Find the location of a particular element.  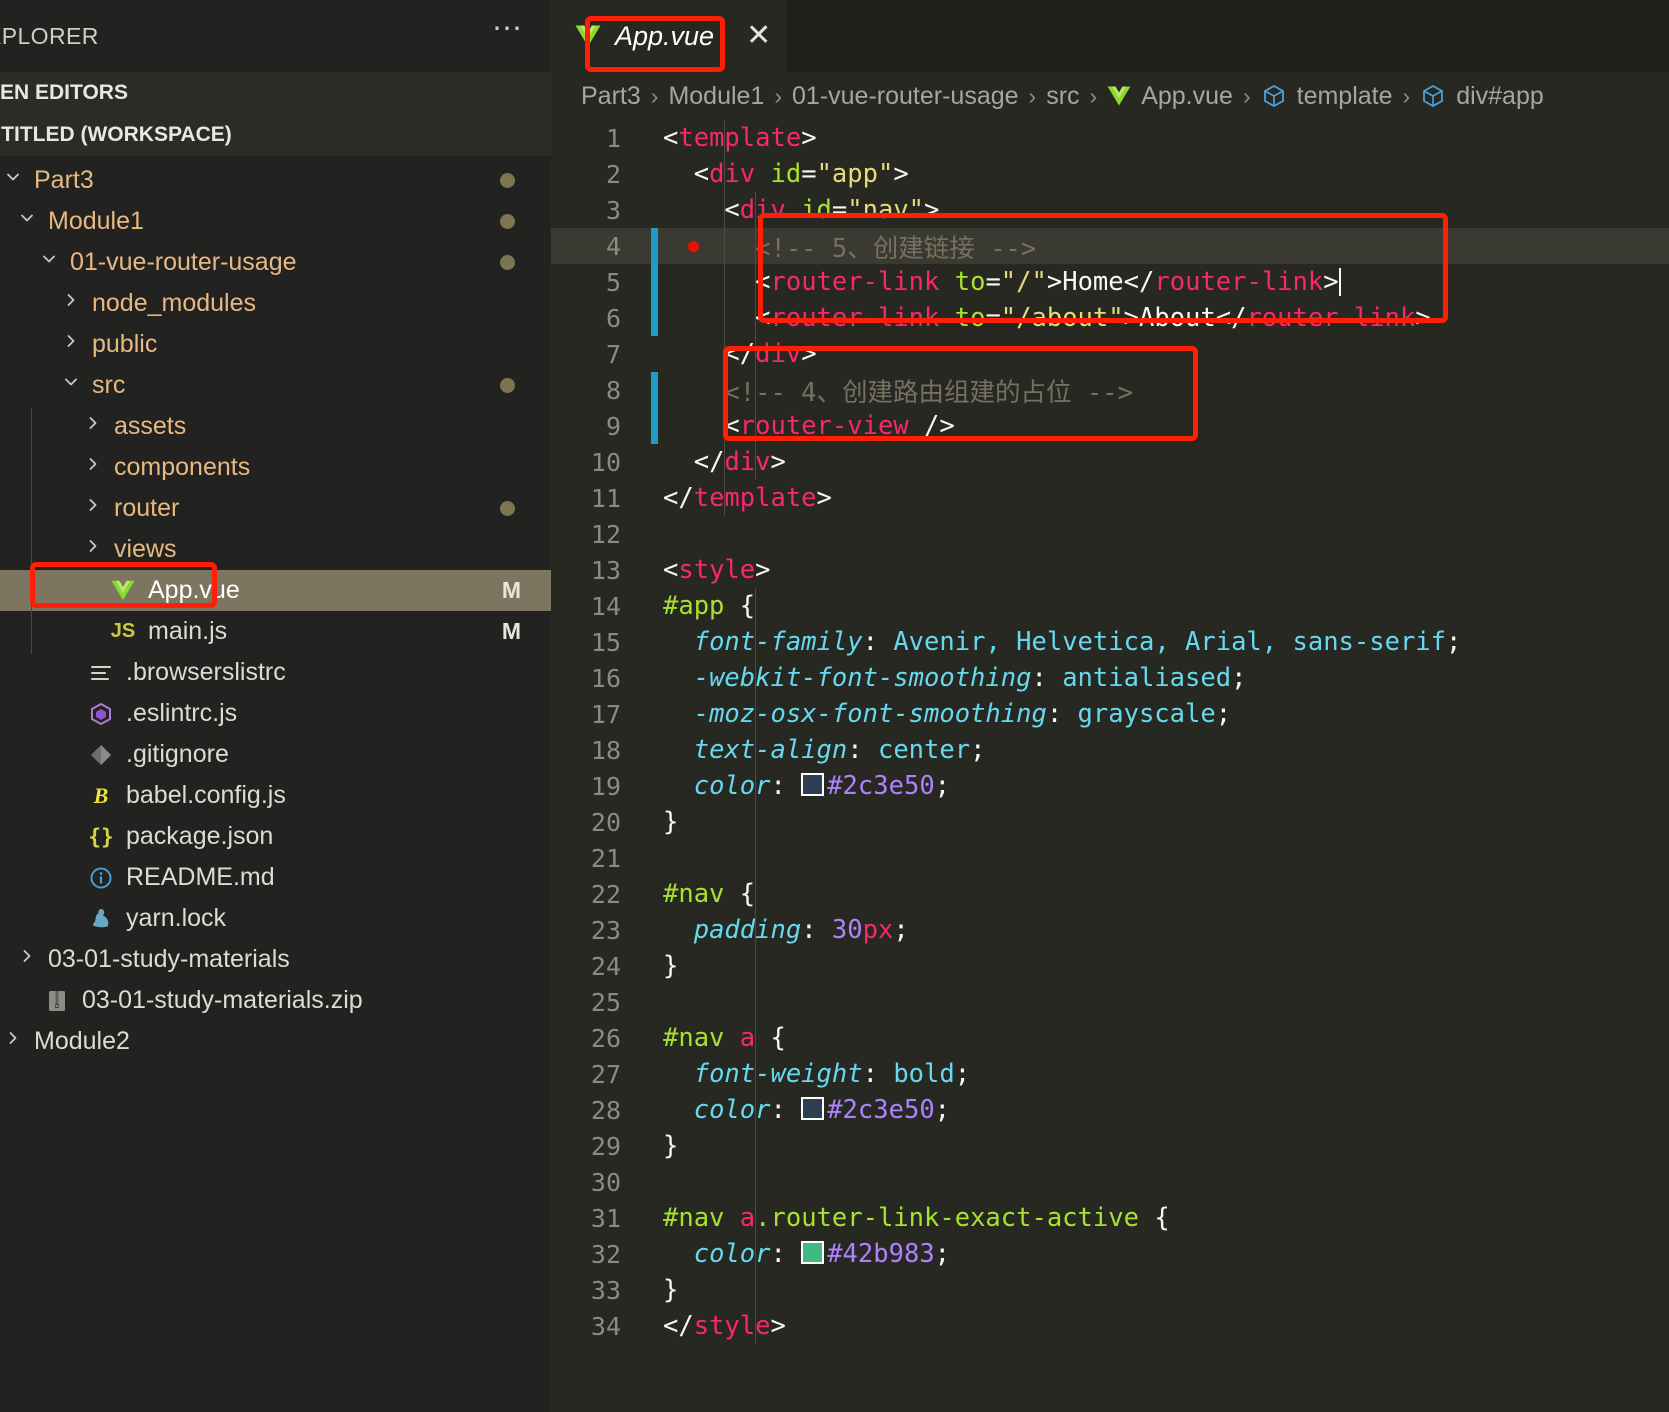

file-tree-item-label: Module1 is located at coordinates (96, 221).